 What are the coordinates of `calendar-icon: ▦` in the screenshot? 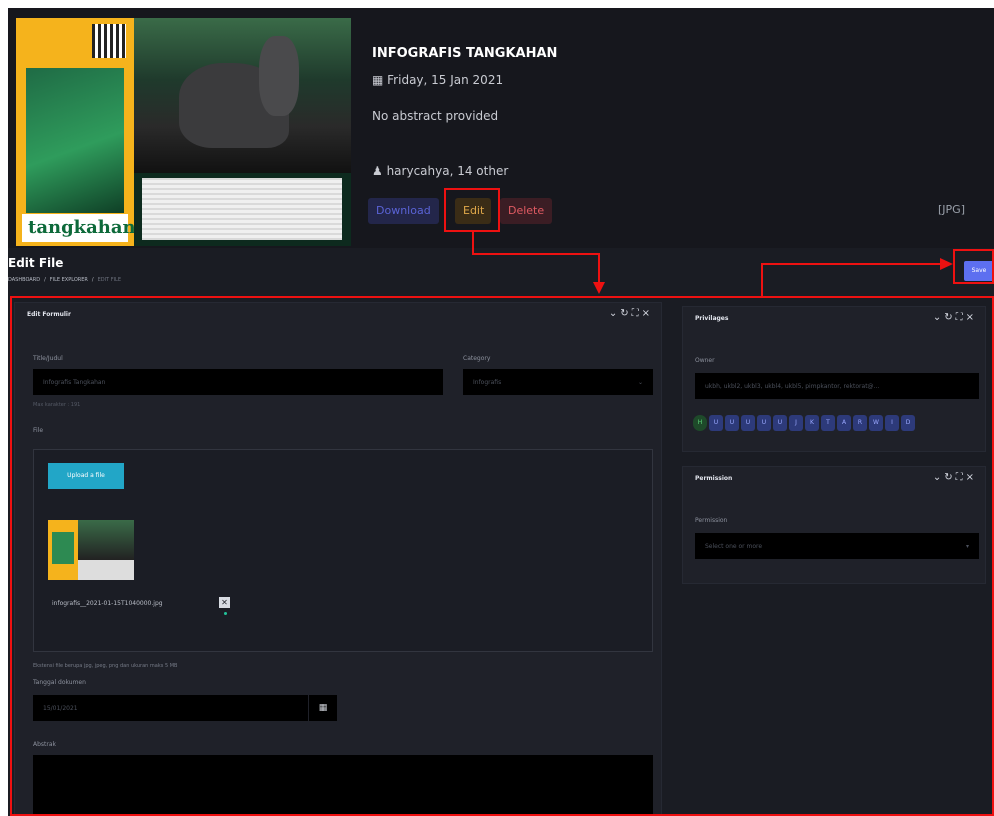 It's located at (380, 80).